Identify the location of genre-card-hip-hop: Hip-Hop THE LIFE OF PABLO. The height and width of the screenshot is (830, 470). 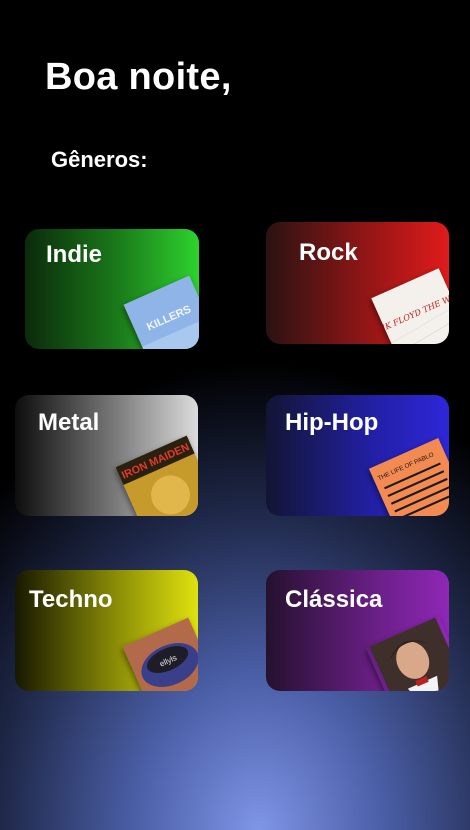
(357, 455).